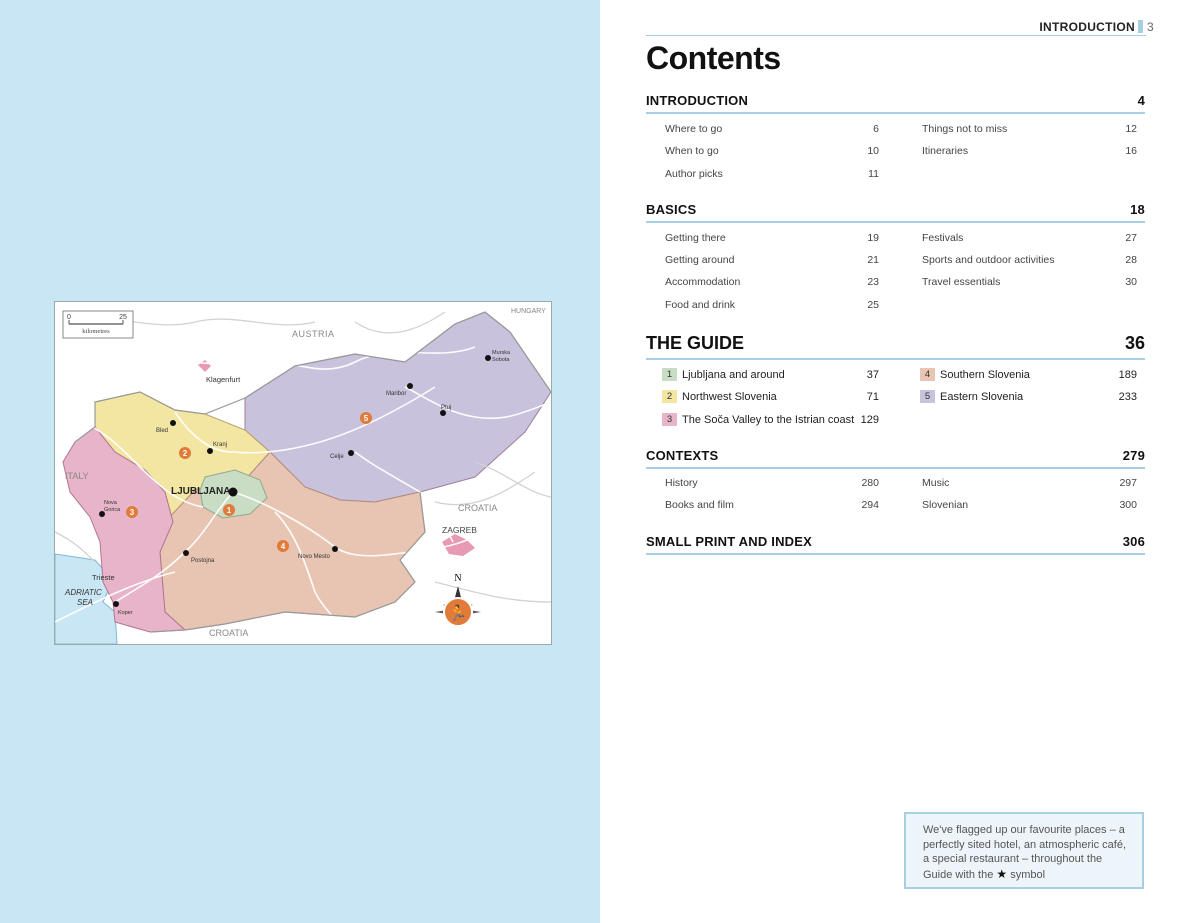  I want to click on toc-page: 28, so click(1131, 260).